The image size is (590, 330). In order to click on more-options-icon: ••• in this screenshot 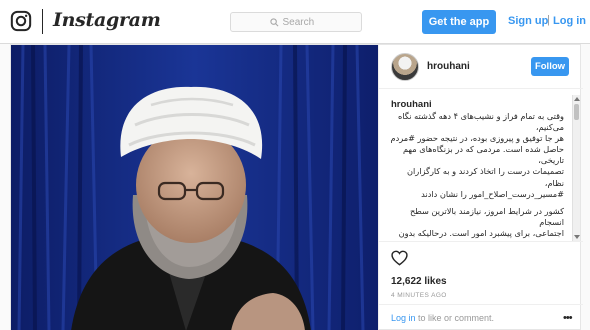, I will do `click(568, 318)`.